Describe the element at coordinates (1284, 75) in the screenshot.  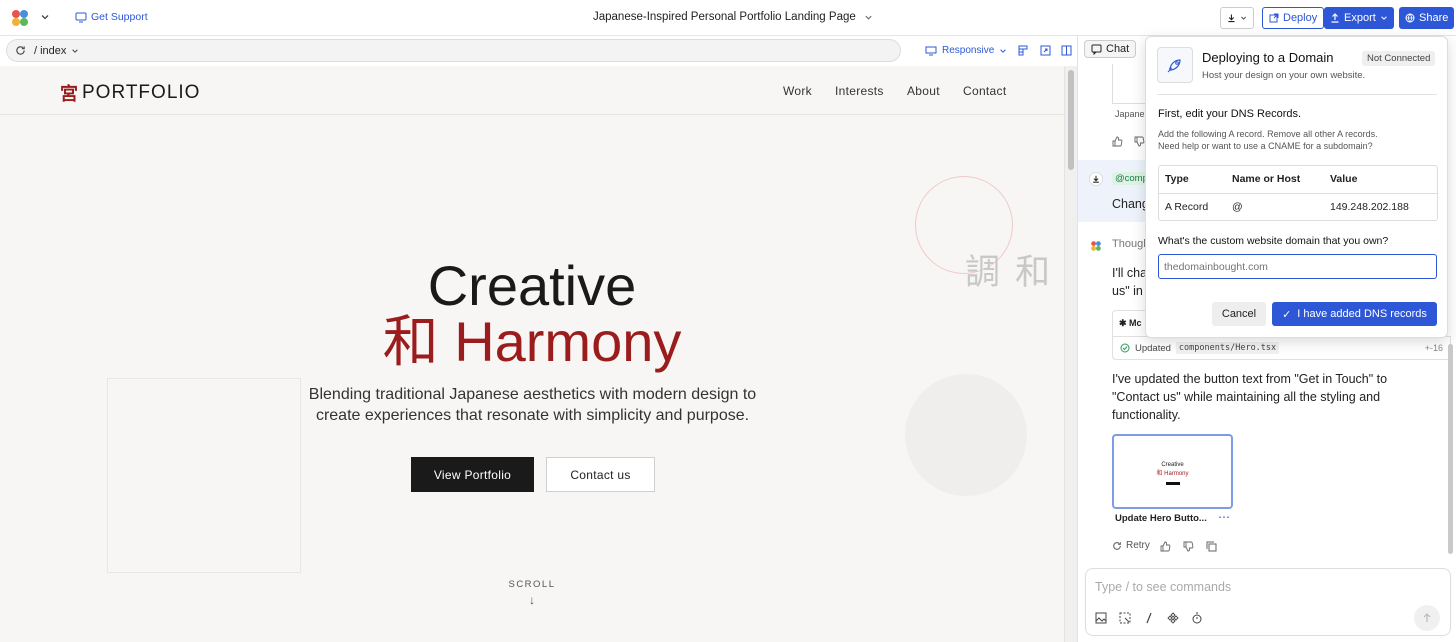
I see `popup-subtitle: Host your design on your own website.` at that location.